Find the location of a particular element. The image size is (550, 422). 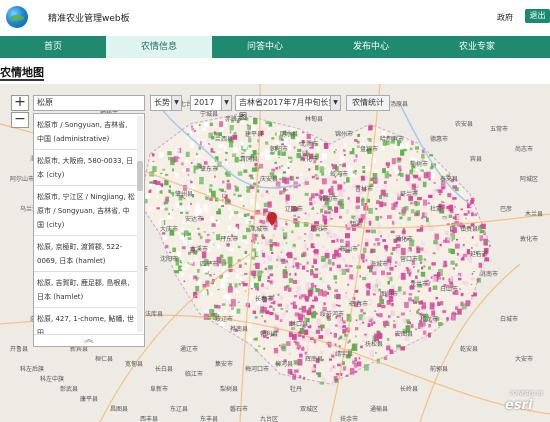

map-layer-select: 吉林省2017年7月中旬长势图 ▼ is located at coordinates (288, 108).